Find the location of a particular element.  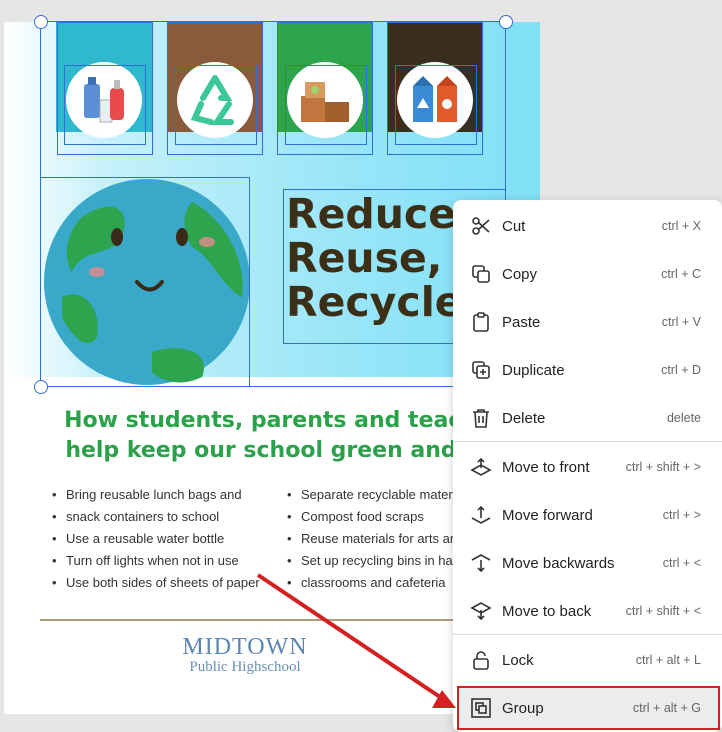

list-item: Bring reusable lunch bags and is located at coordinates (156, 495).